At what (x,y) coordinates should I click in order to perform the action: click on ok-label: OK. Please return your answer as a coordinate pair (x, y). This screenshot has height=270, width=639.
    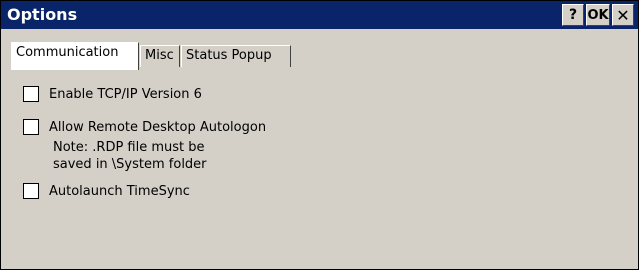
    Looking at the image, I should click on (598, 15).